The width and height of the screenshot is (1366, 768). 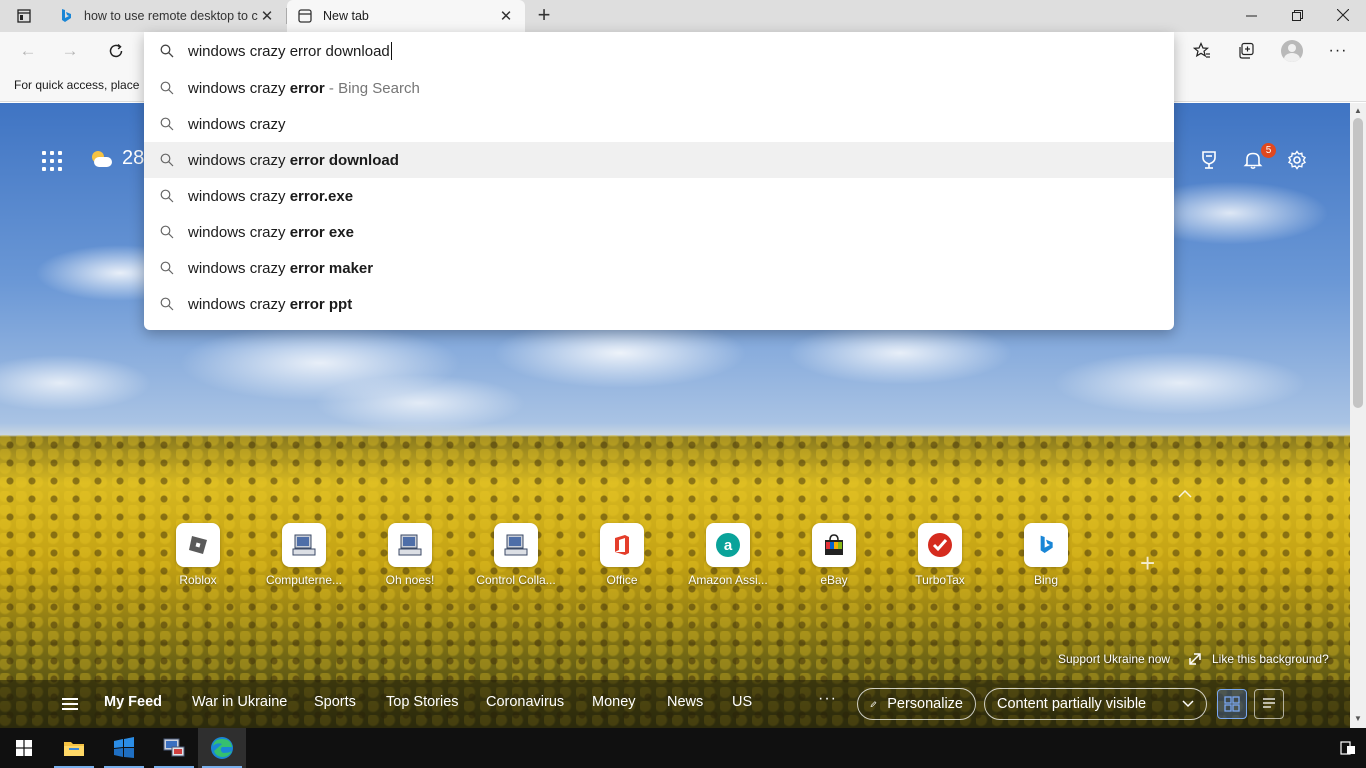 What do you see at coordinates (1209, 160) in the screenshot?
I see `rewards-icon` at bounding box center [1209, 160].